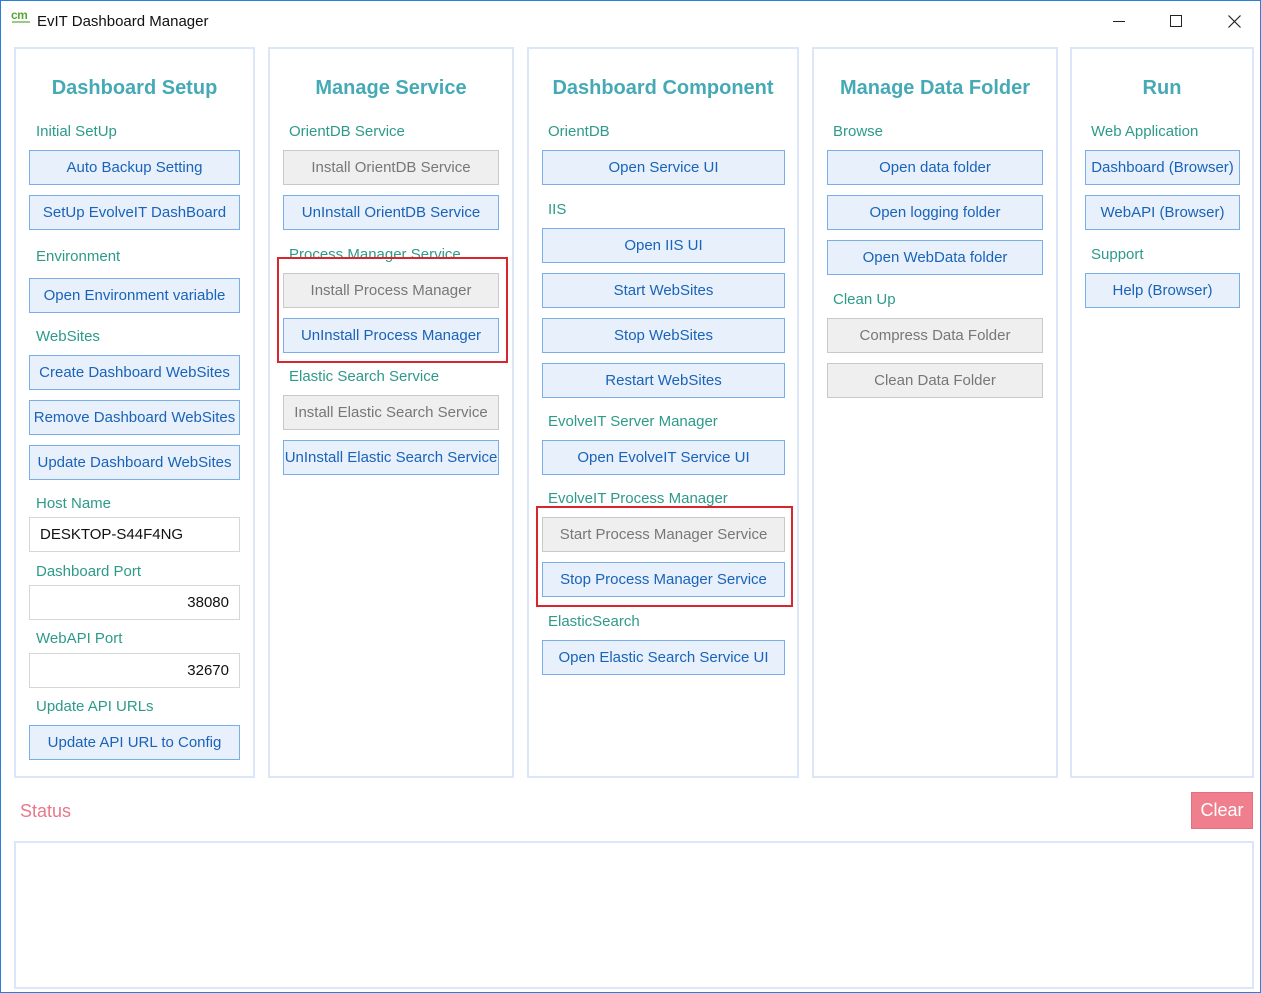  I want to click on open-evolveit-service-ui-button: Open EvolveIT Service UI, so click(663, 457).